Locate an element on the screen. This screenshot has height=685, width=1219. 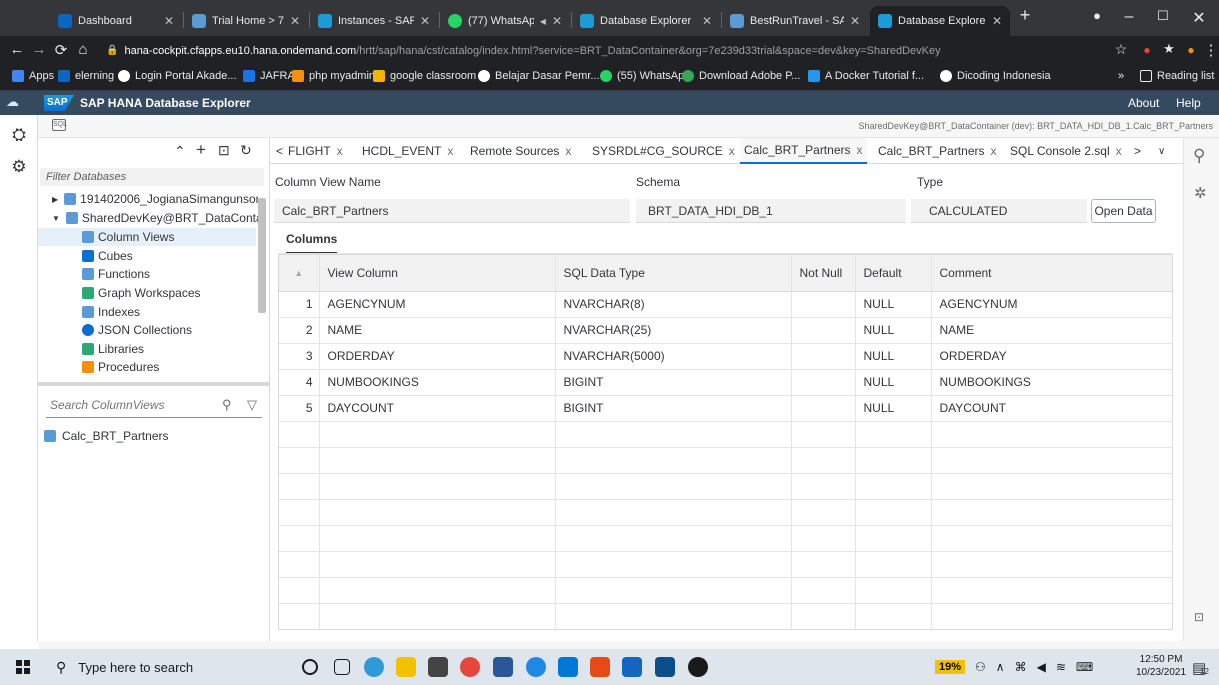
search-icon: ⚲ is located at coordinates (227, 405).